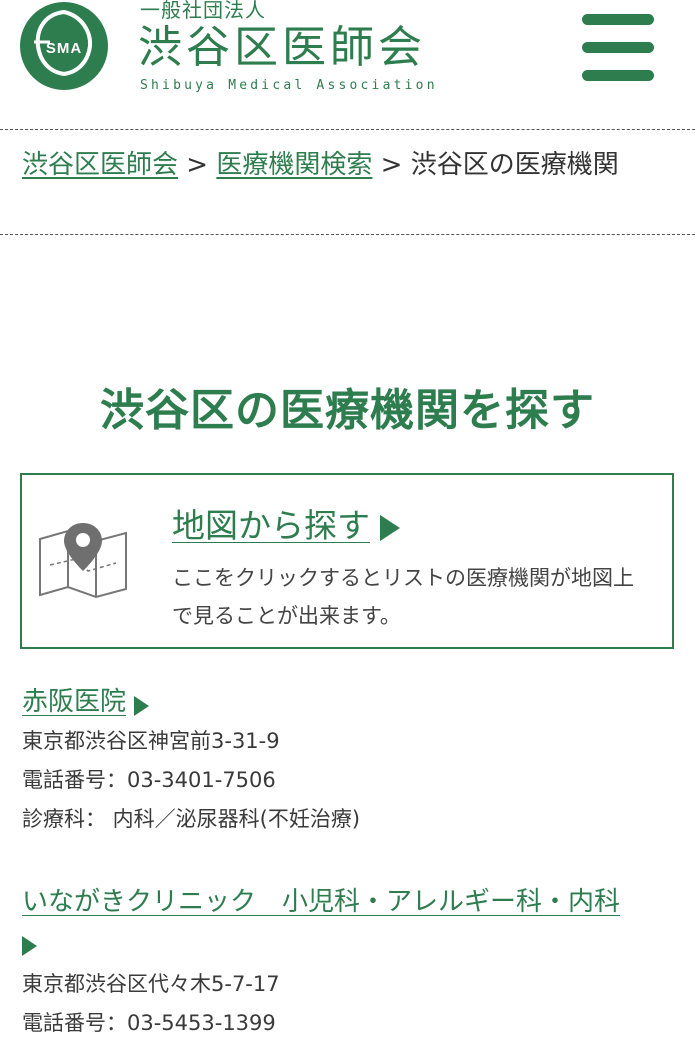 This screenshot has width=695, height=1043. I want to click on clinic-name-link: いながきクリニック 小児科・アレルギー科・内科, so click(352, 923).